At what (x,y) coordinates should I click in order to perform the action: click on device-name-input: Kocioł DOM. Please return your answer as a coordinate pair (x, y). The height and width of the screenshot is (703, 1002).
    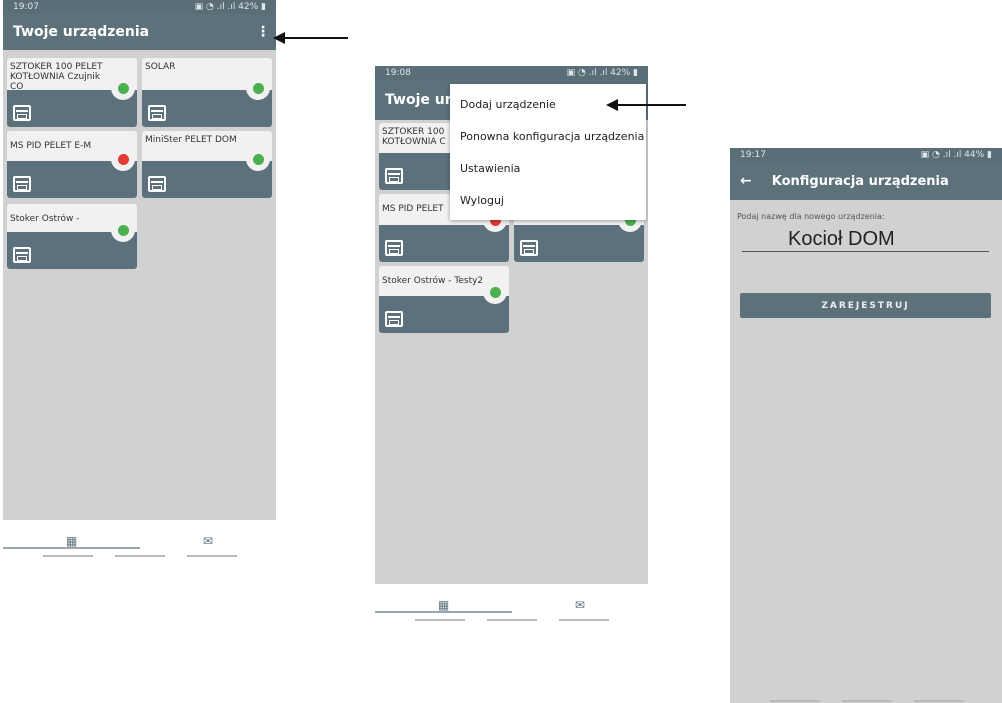
    Looking at the image, I should click on (865, 240).